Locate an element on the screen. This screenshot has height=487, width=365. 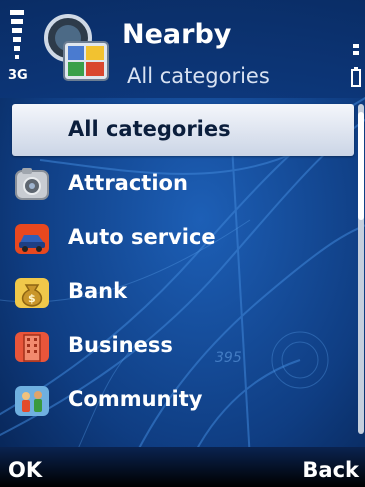
list-item-bank: $ Bank is located at coordinates (183, 293).